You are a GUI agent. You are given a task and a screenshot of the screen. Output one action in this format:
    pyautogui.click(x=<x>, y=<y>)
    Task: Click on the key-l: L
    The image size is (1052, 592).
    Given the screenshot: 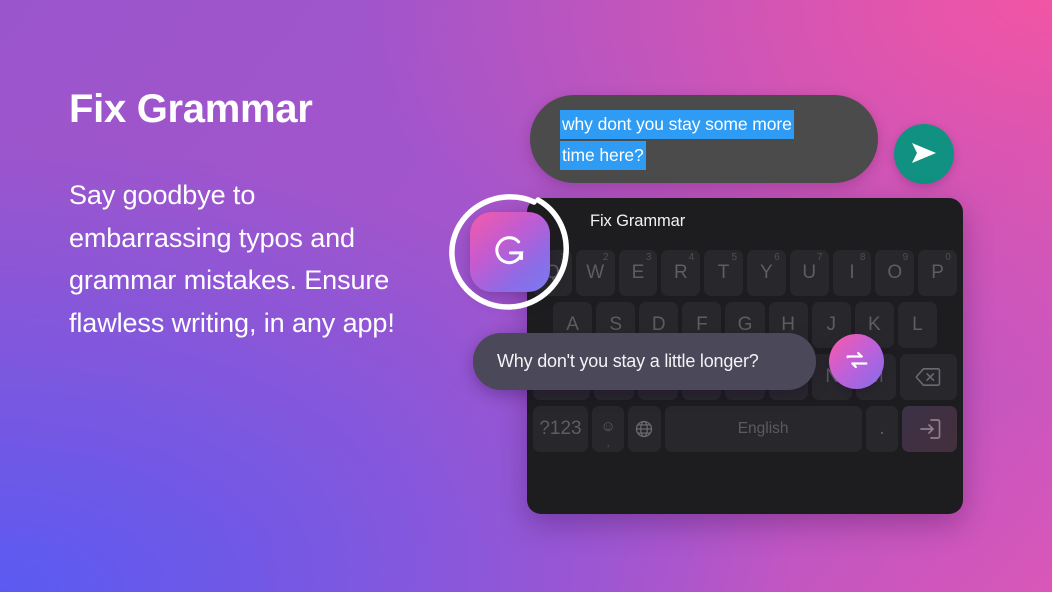 What is the action you would take?
    pyautogui.click(x=917, y=325)
    